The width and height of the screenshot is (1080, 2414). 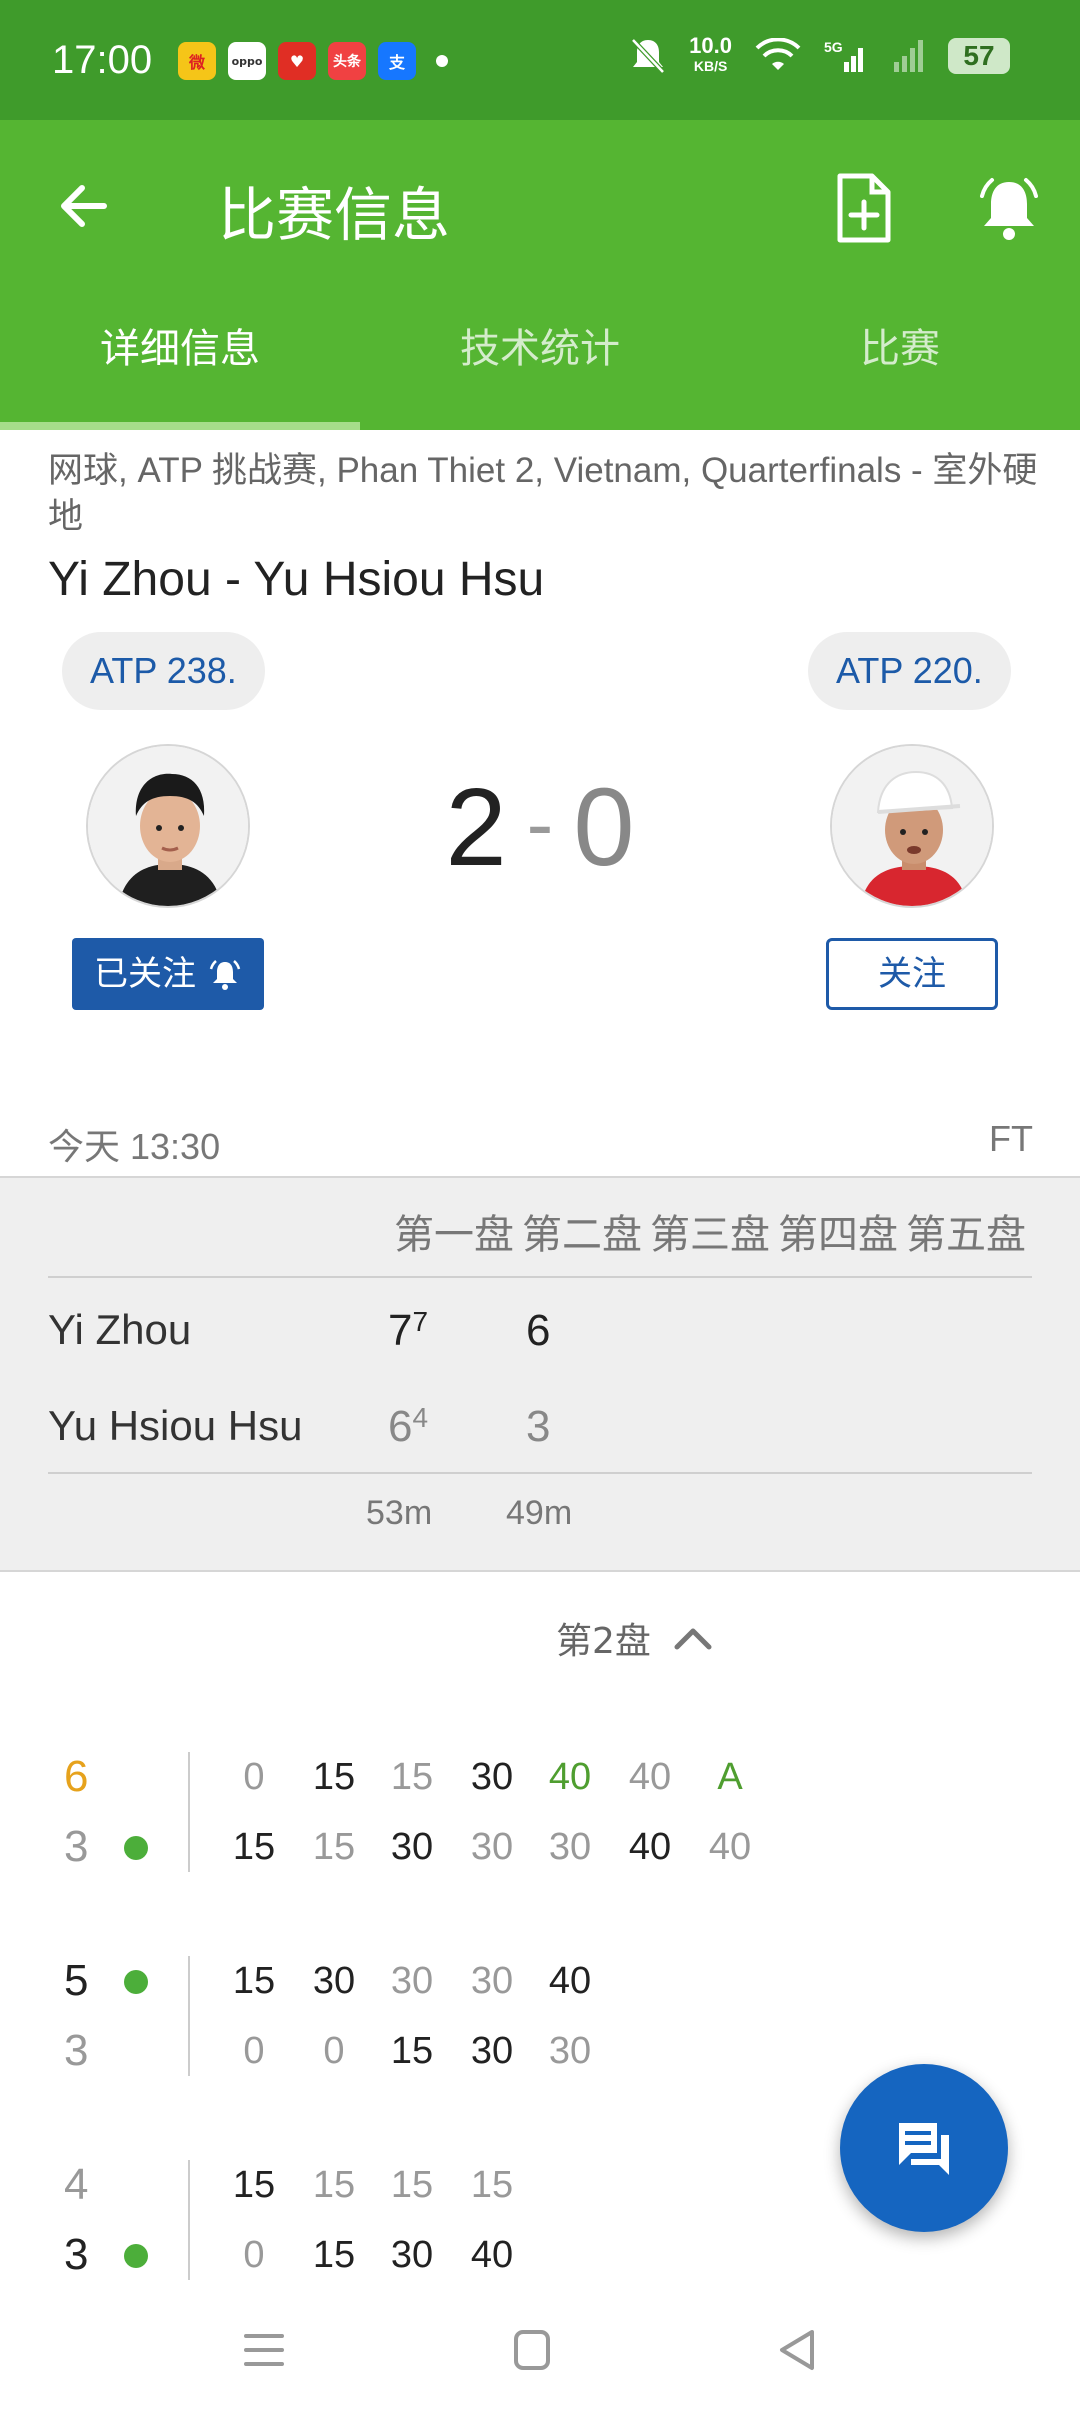 I want to click on away-set2-score: 3, so click(x=538, y=1426).